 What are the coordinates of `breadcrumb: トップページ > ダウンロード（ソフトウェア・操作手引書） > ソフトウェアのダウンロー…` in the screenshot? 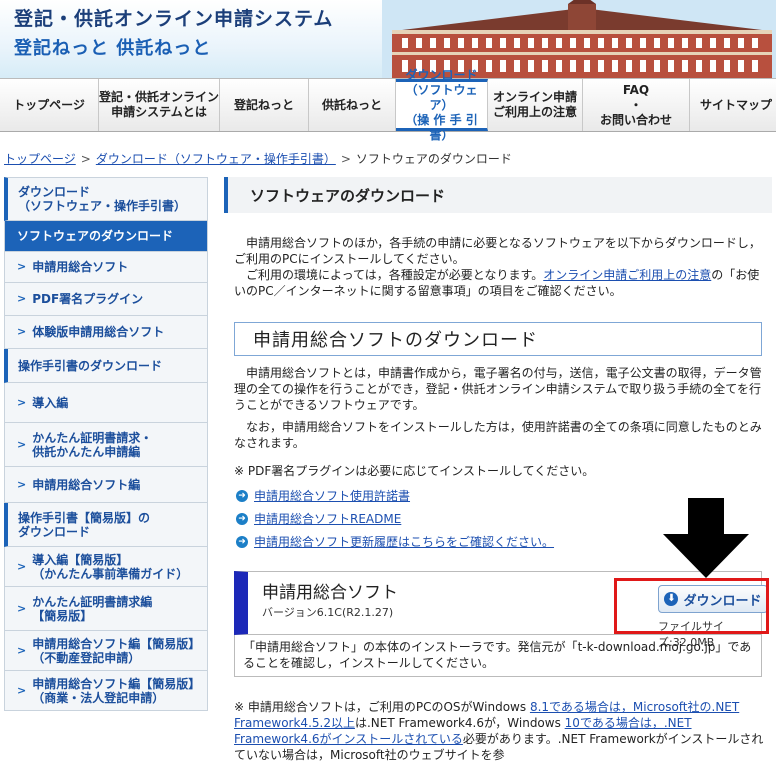 It's located at (258, 158).